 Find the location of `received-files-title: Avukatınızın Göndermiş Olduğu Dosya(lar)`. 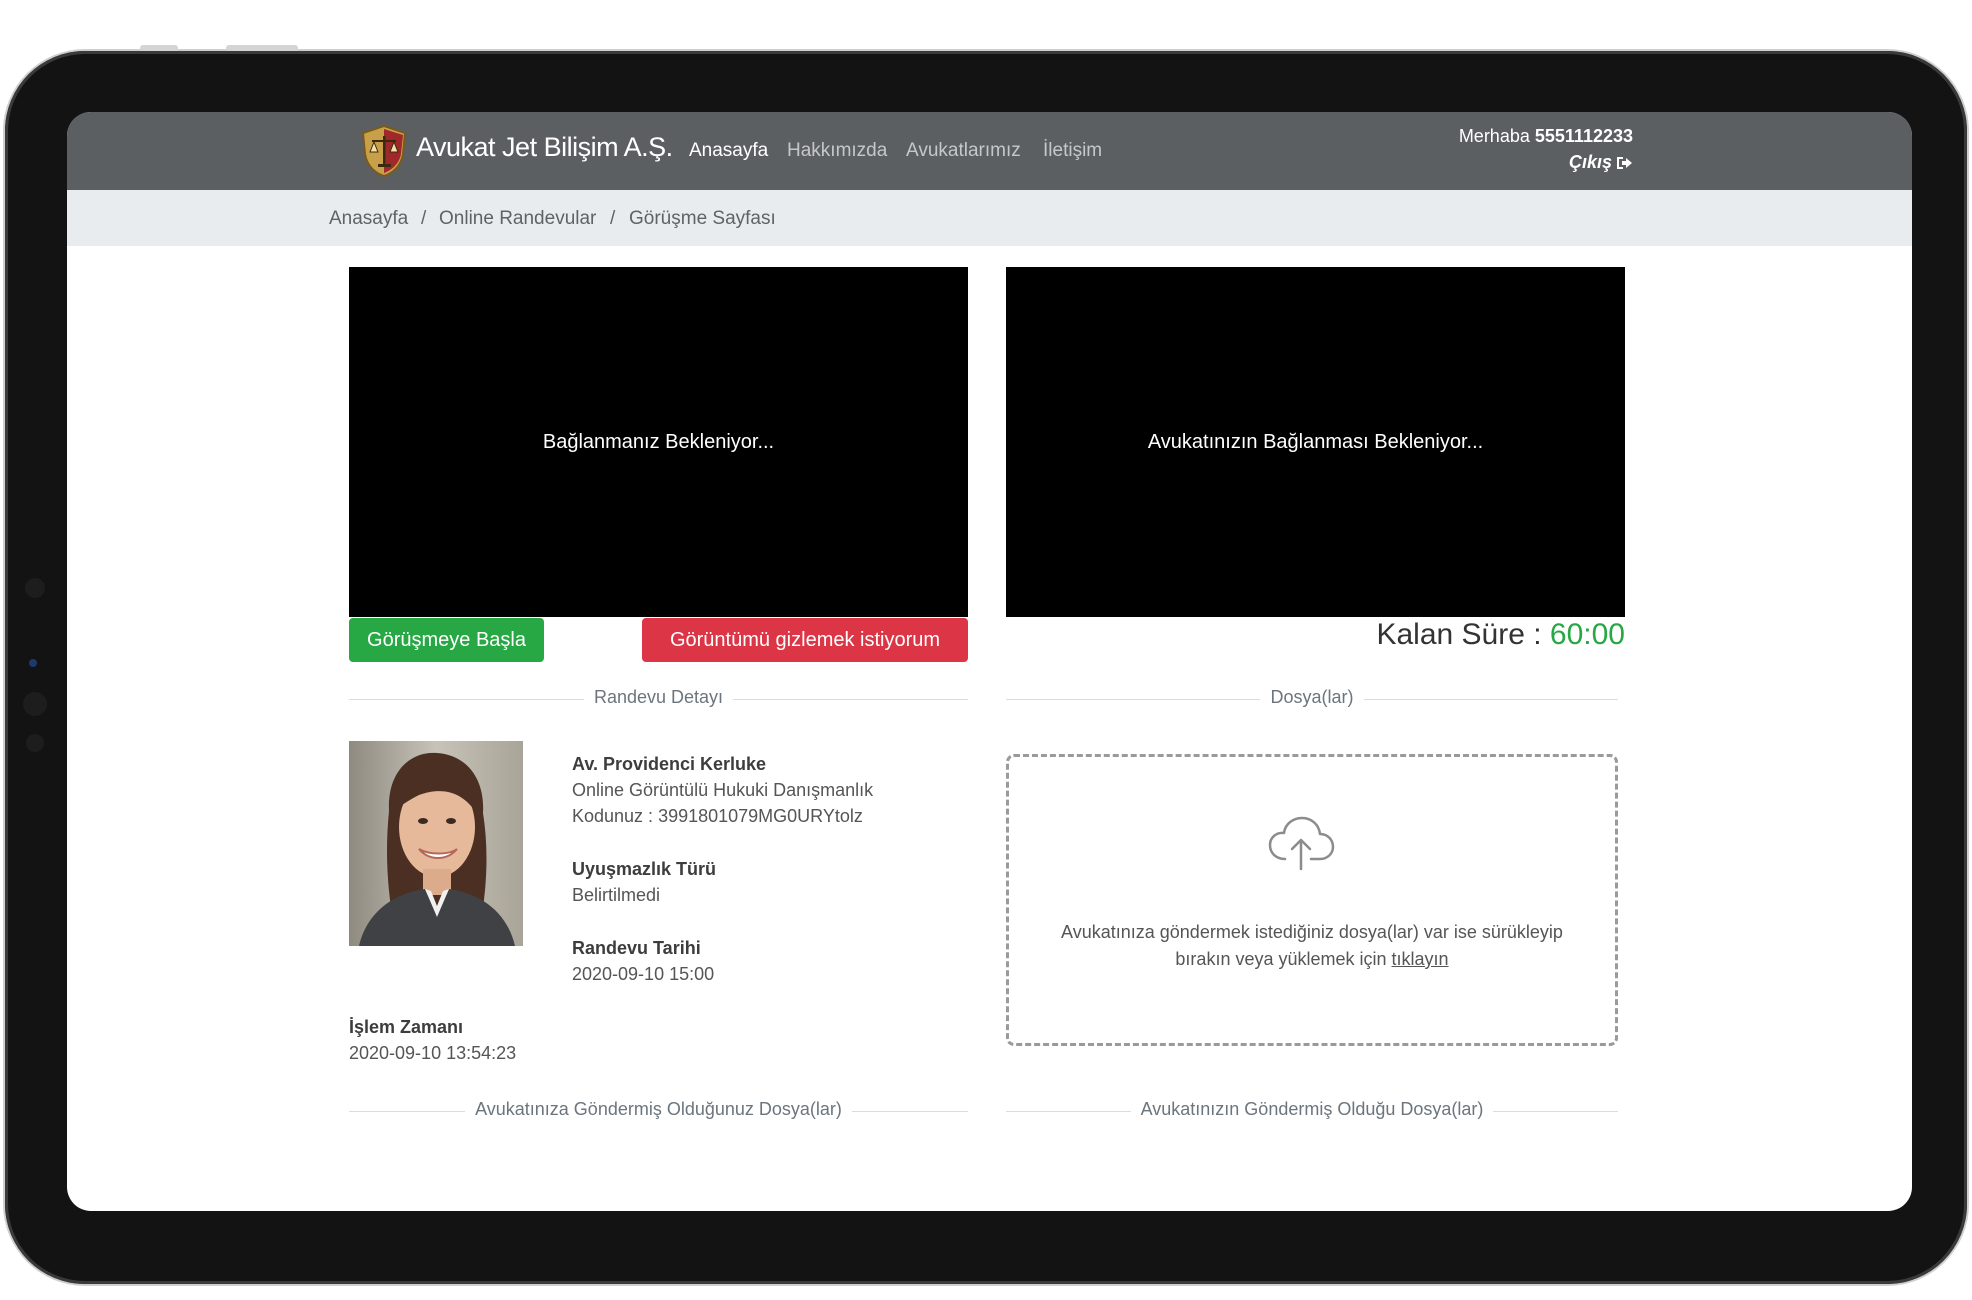

received-files-title: Avukatınızın Göndermiş Olduğu Dosya(lar) is located at coordinates (1312, 1109).